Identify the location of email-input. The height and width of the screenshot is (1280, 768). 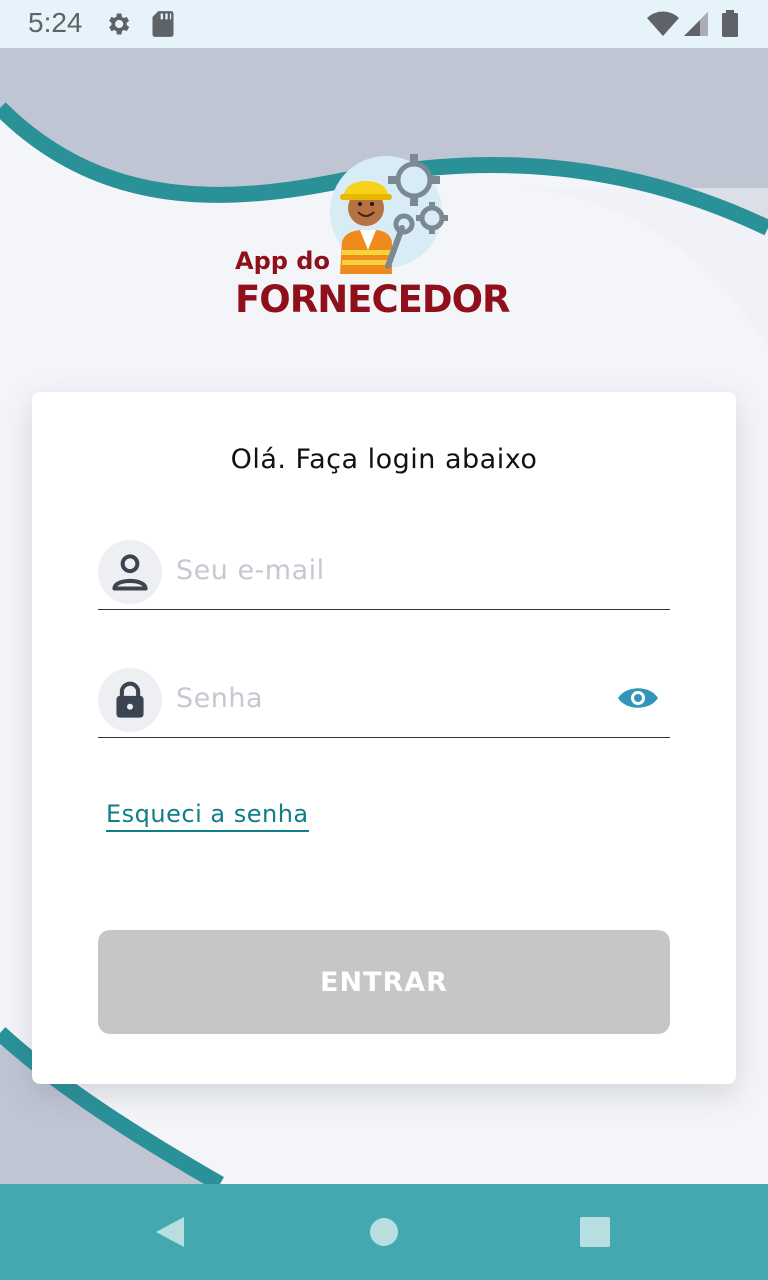
(386, 570).